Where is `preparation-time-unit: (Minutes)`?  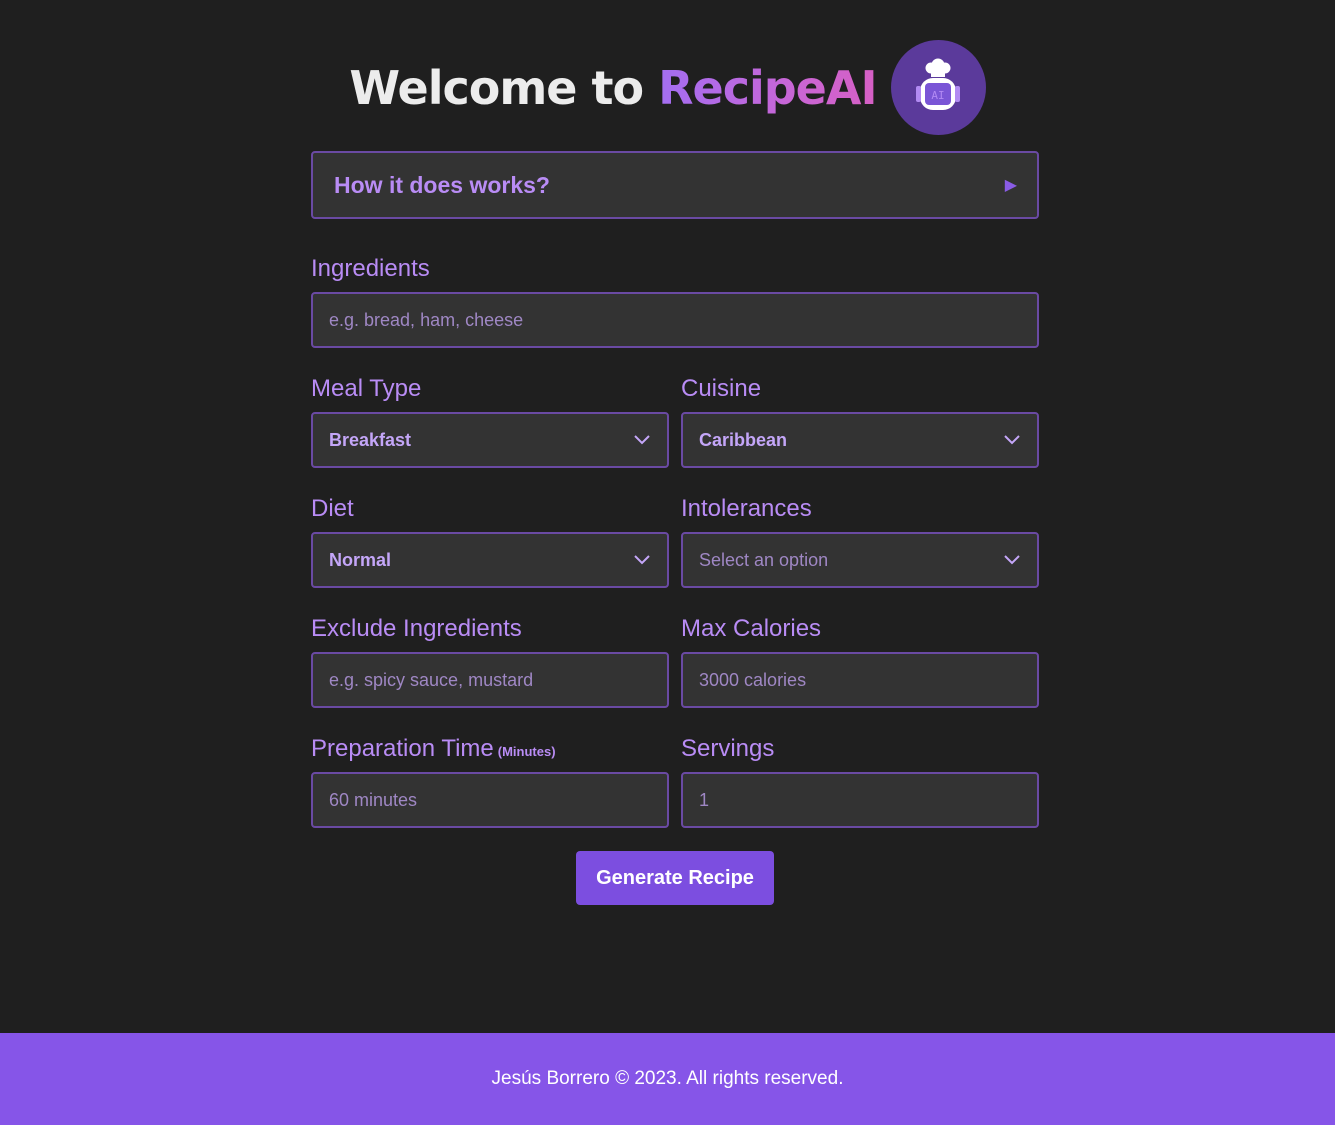
preparation-time-unit: (Minutes) is located at coordinates (526, 751).